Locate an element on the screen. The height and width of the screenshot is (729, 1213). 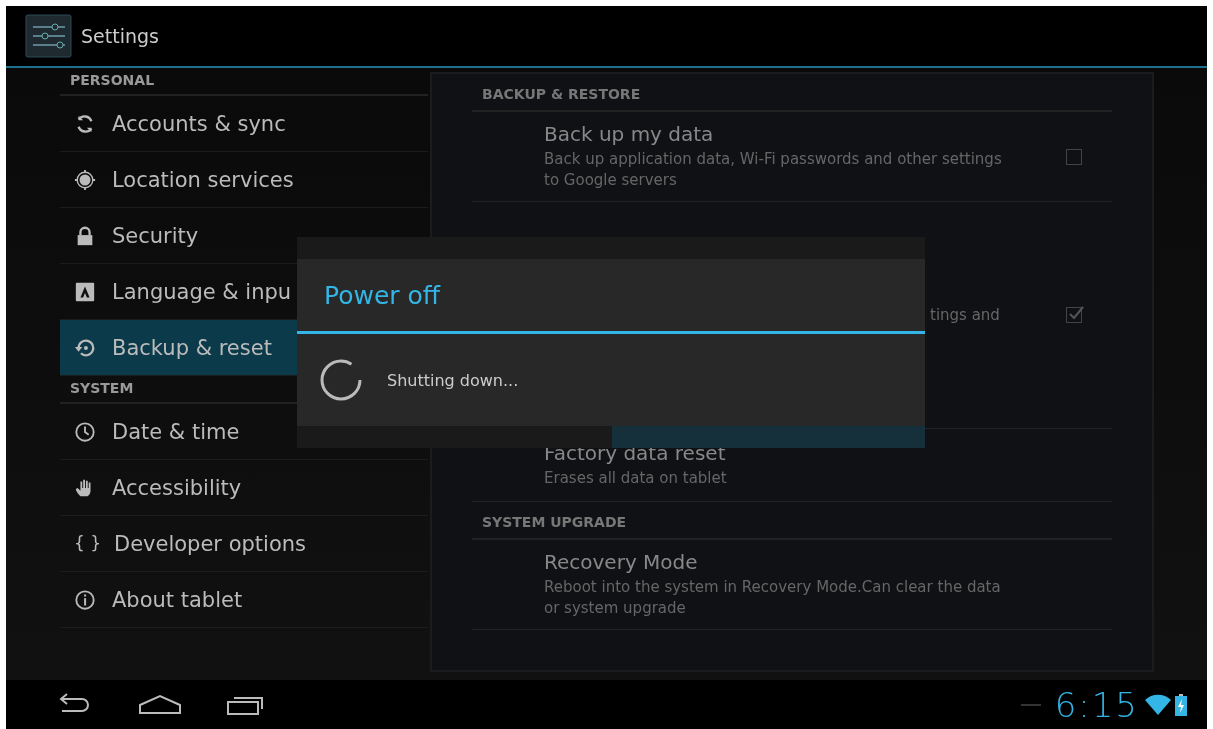
setting-summary: Back up application data, Wi-Fi passwords and other settings to Google servers is located at coordinates (773, 170).